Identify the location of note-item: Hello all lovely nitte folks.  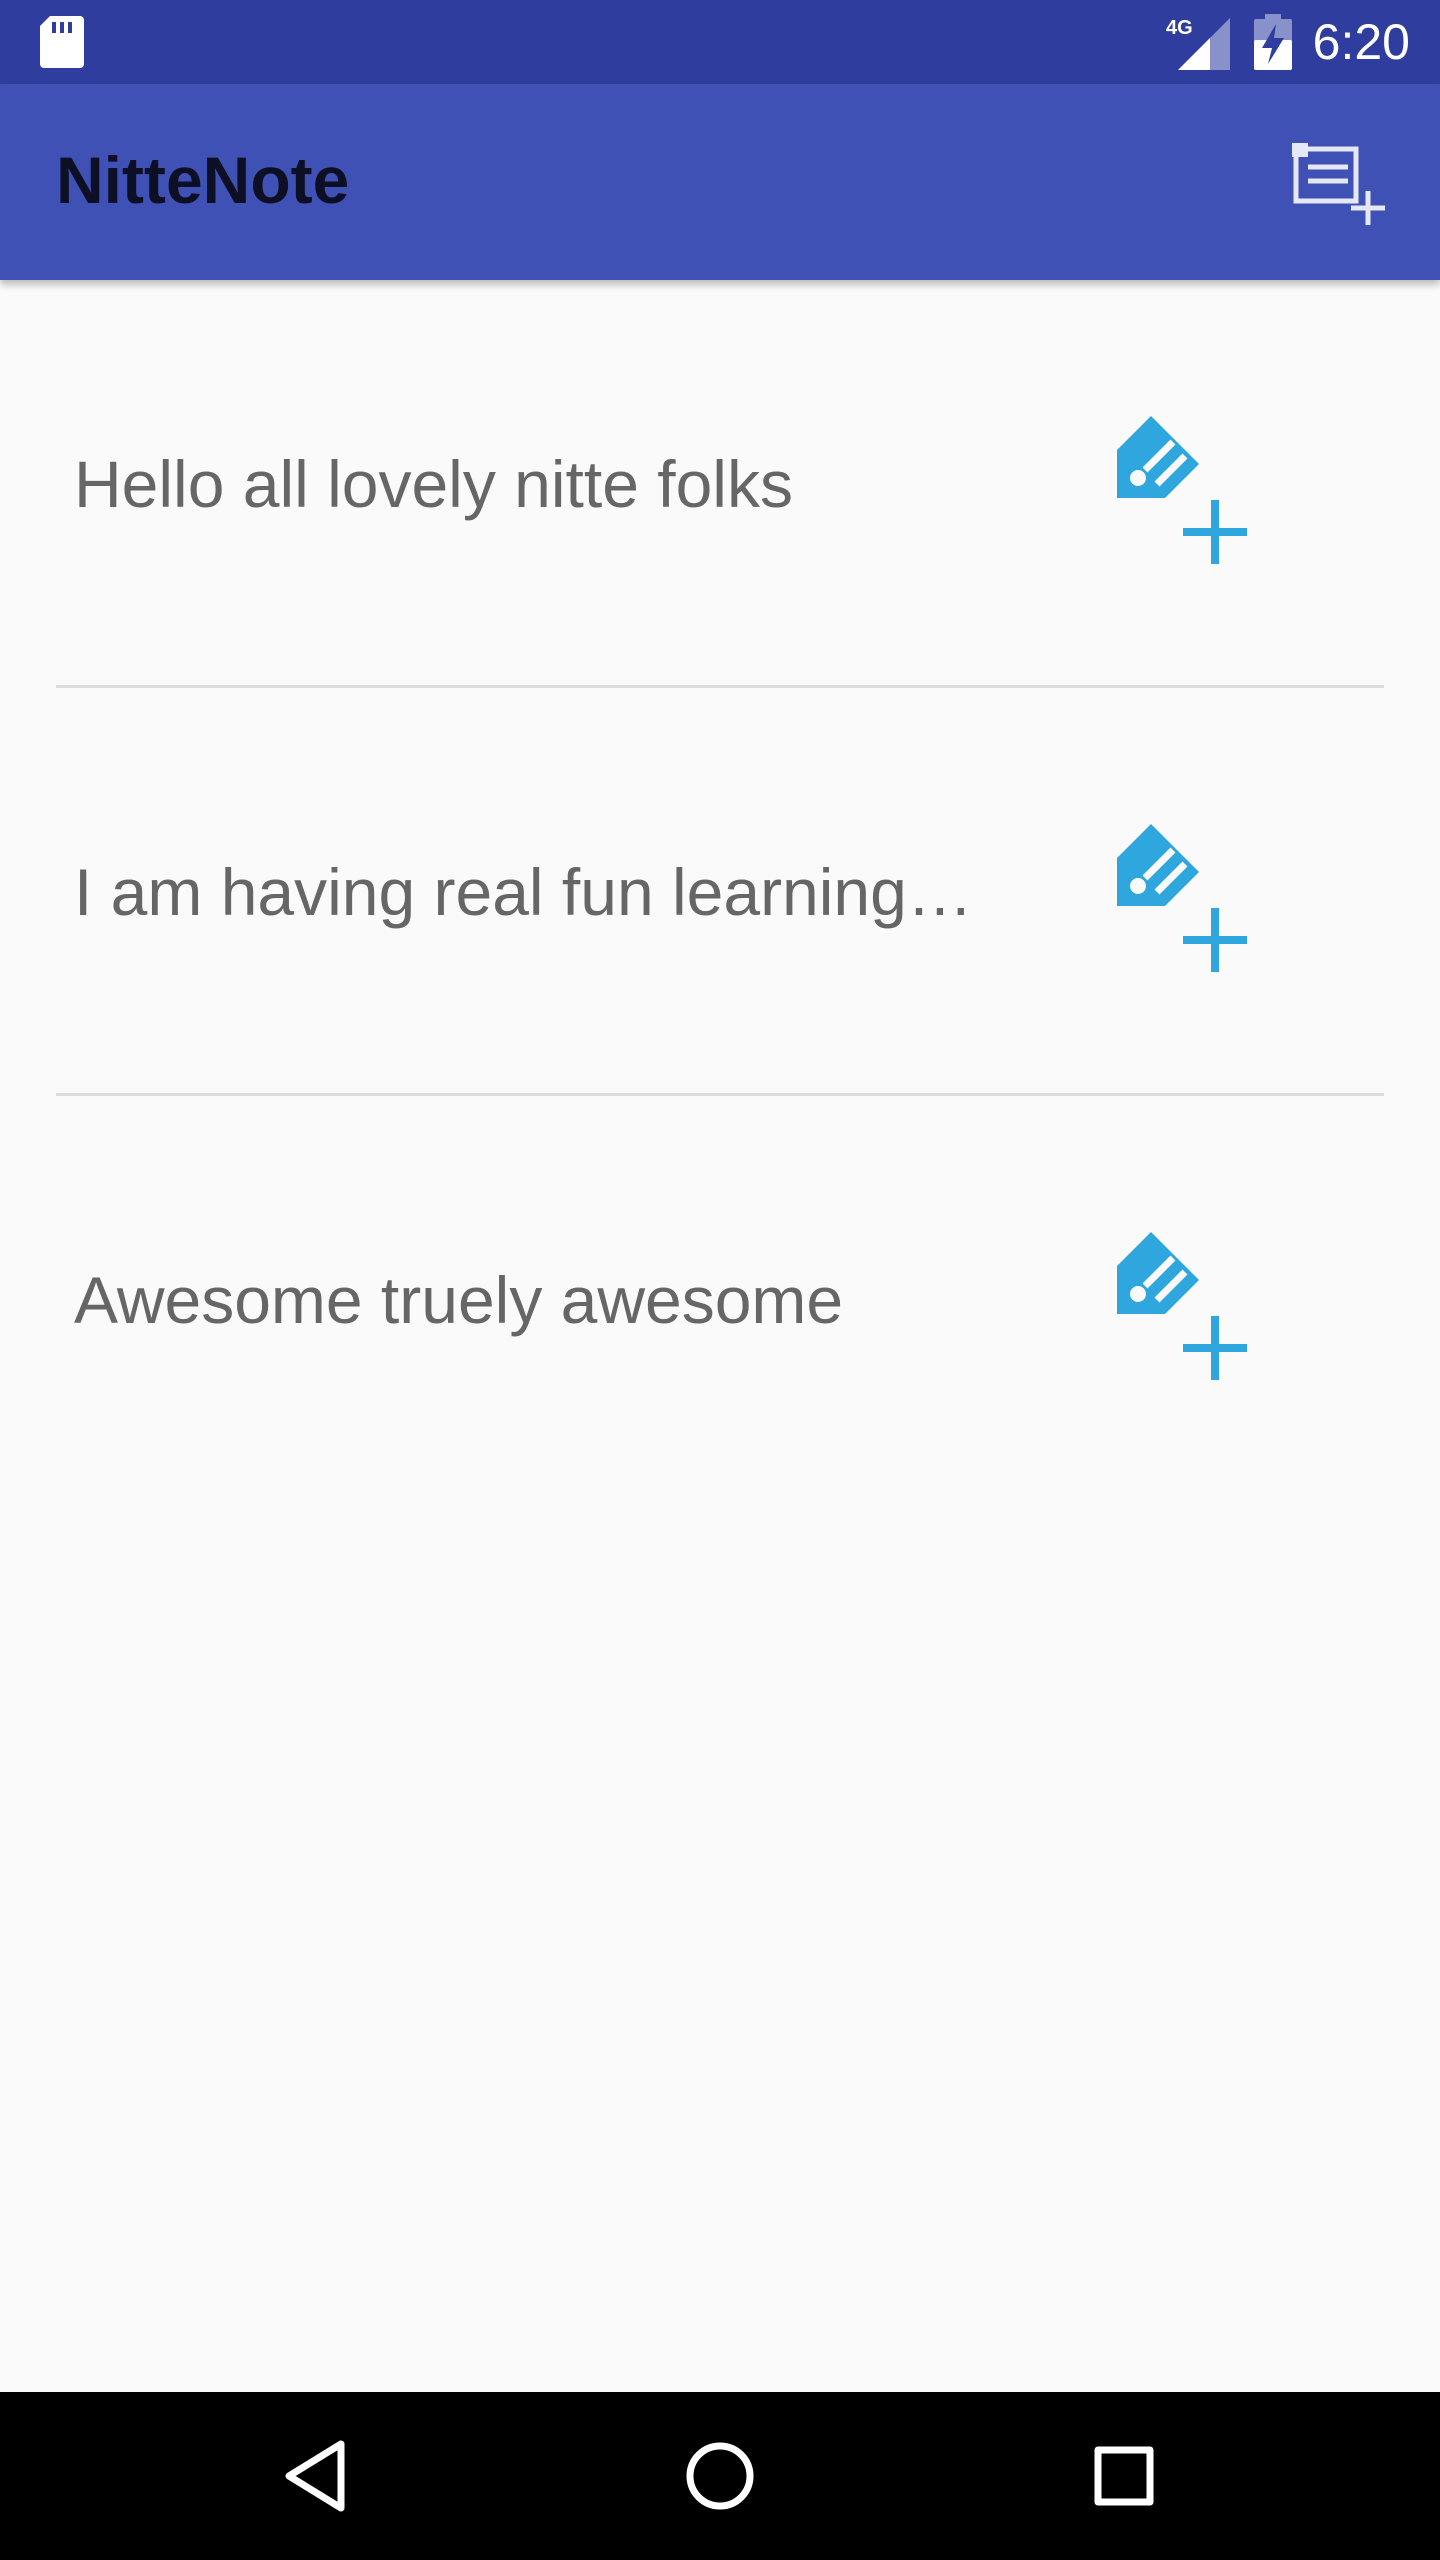
(720, 484).